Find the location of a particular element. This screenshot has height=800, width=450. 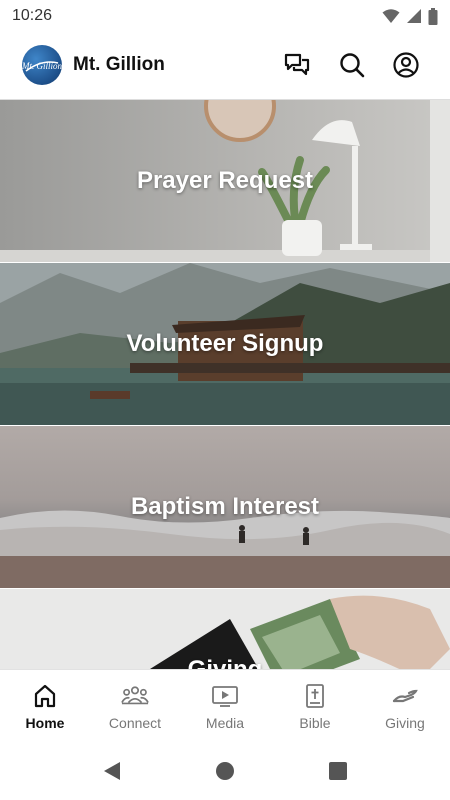

bottom-navigation: Home Connect Media Bible Giving is located at coordinates (225, 705).